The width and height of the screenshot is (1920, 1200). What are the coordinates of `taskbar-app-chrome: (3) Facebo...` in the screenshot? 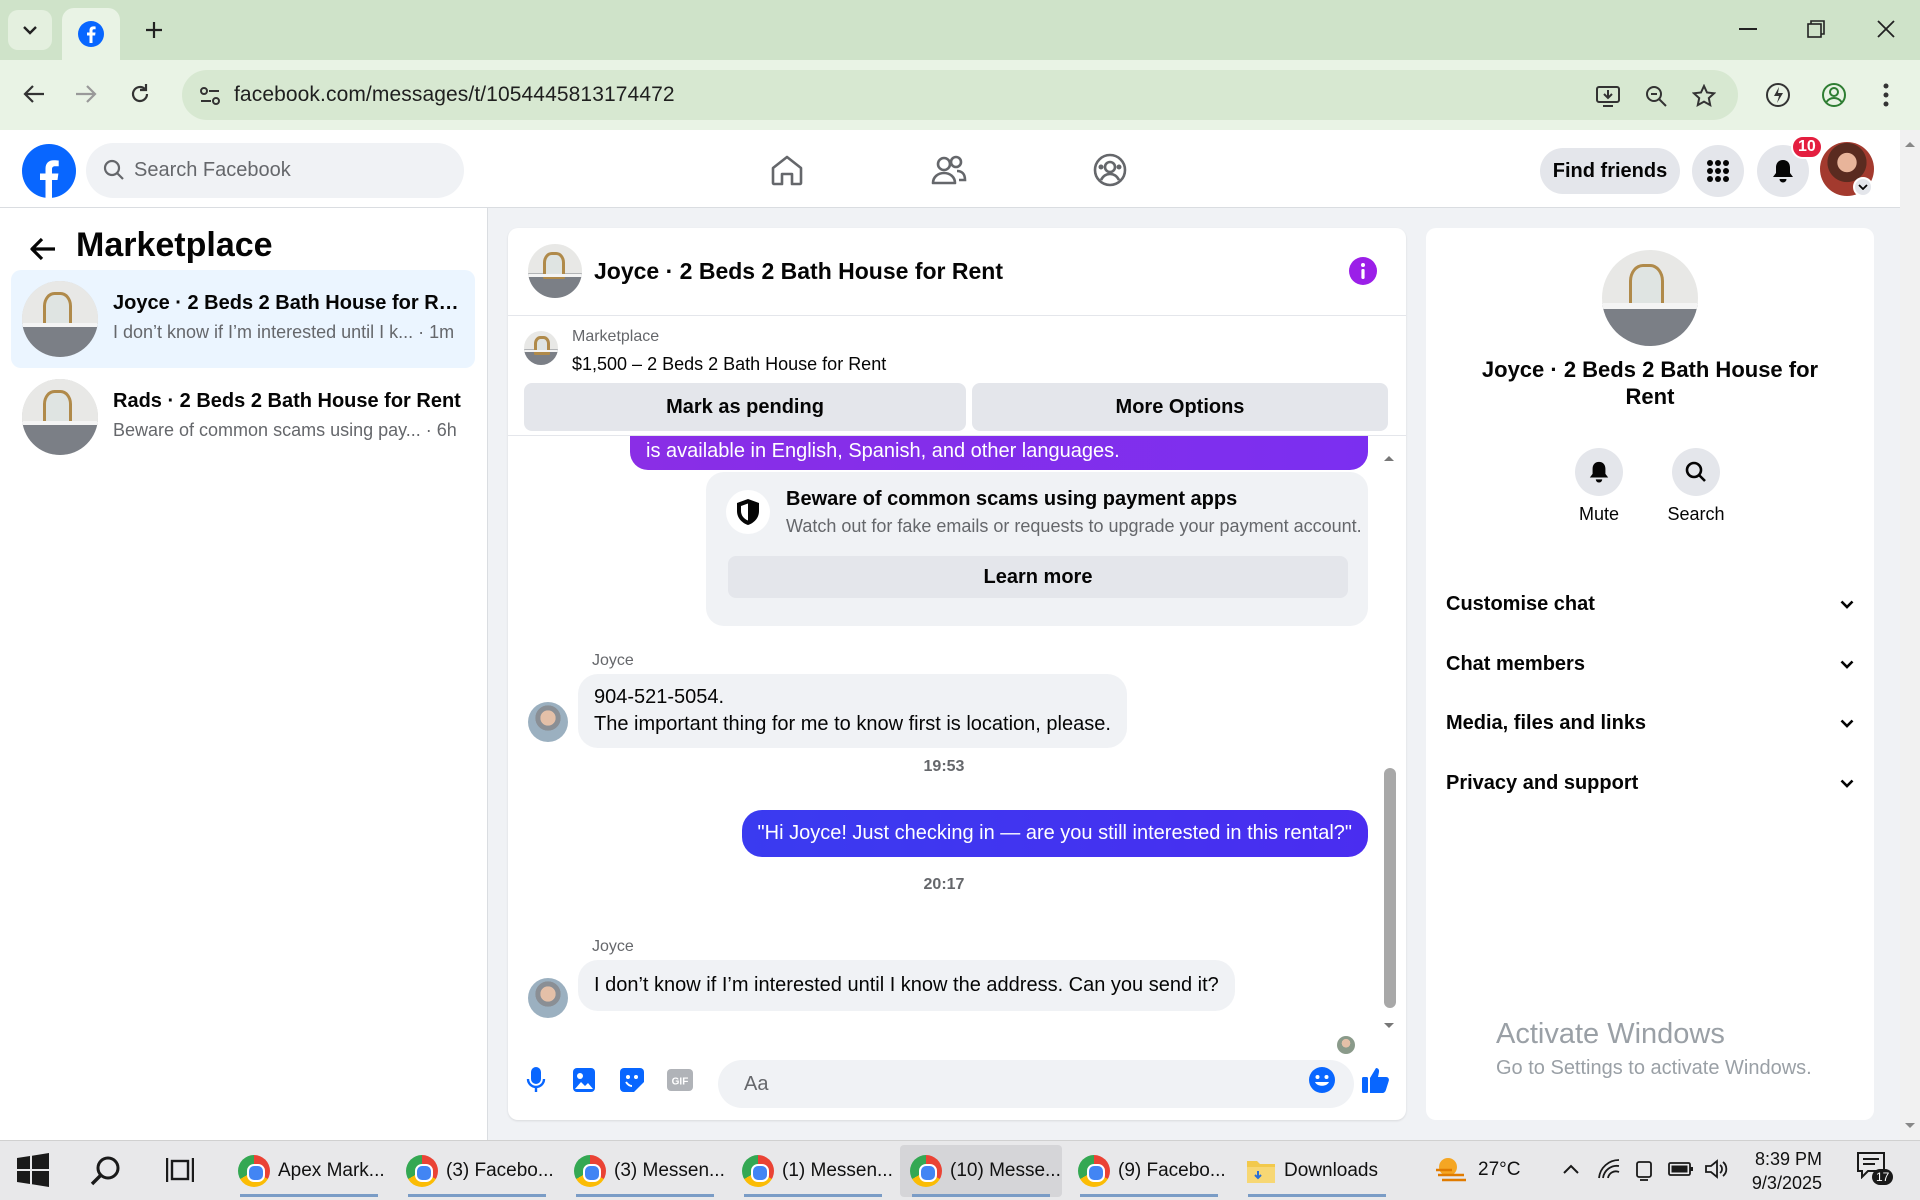 It's located at (477, 1171).